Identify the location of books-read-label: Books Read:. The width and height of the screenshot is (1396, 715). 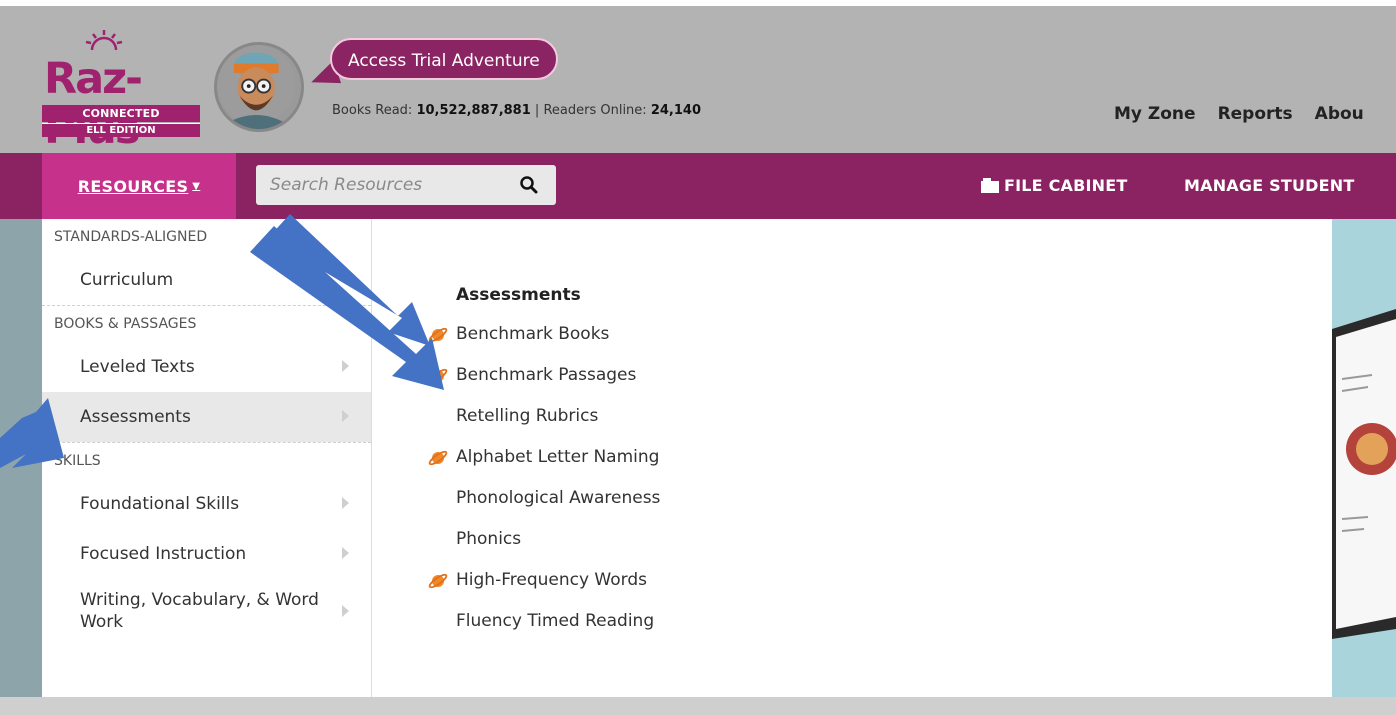
(372, 110).